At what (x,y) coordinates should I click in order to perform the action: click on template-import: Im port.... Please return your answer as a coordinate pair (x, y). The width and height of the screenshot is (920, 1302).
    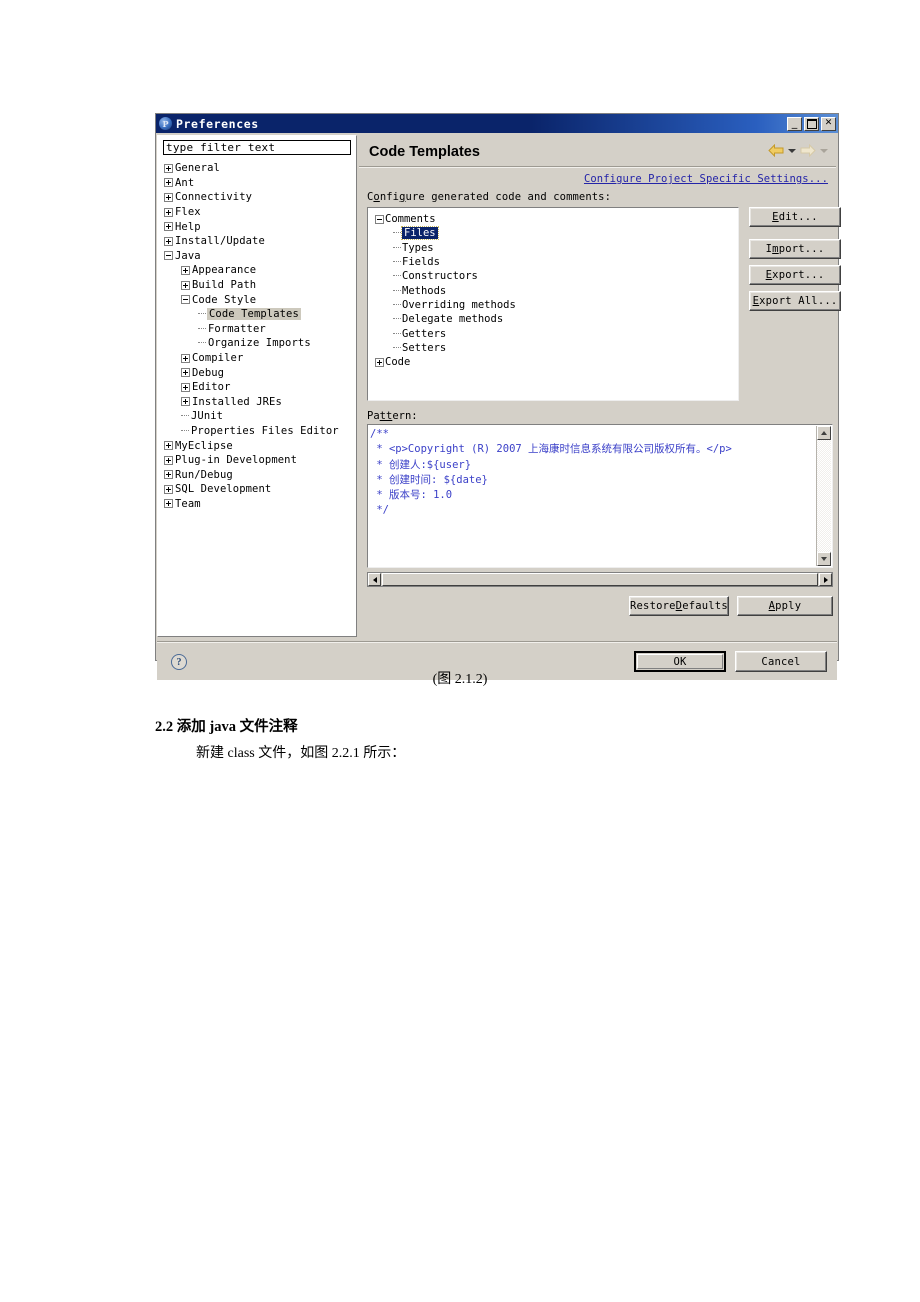
    Looking at the image, I should click on (795, 249).